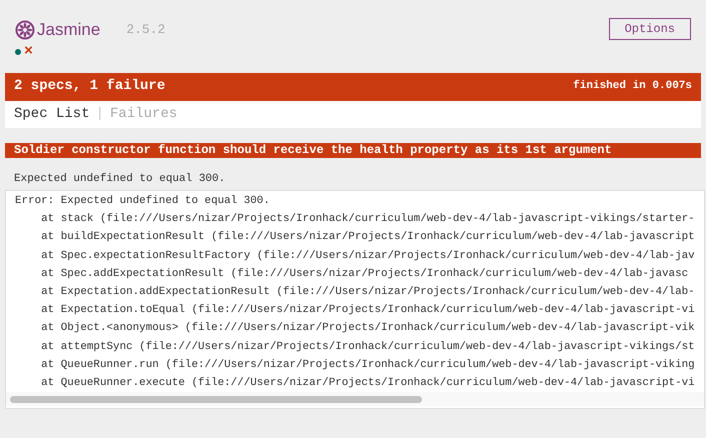  Describe the element at coordinates (632, 86) in the screenshot. I see `duration-text: finished in 0.007s` at that location.